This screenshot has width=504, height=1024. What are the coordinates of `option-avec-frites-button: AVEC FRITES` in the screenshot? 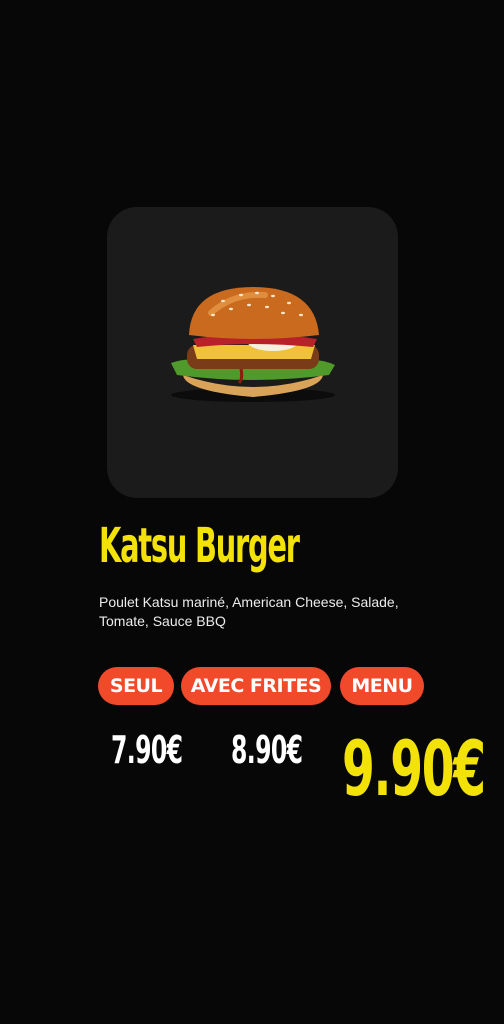 It's located at (256, 686).